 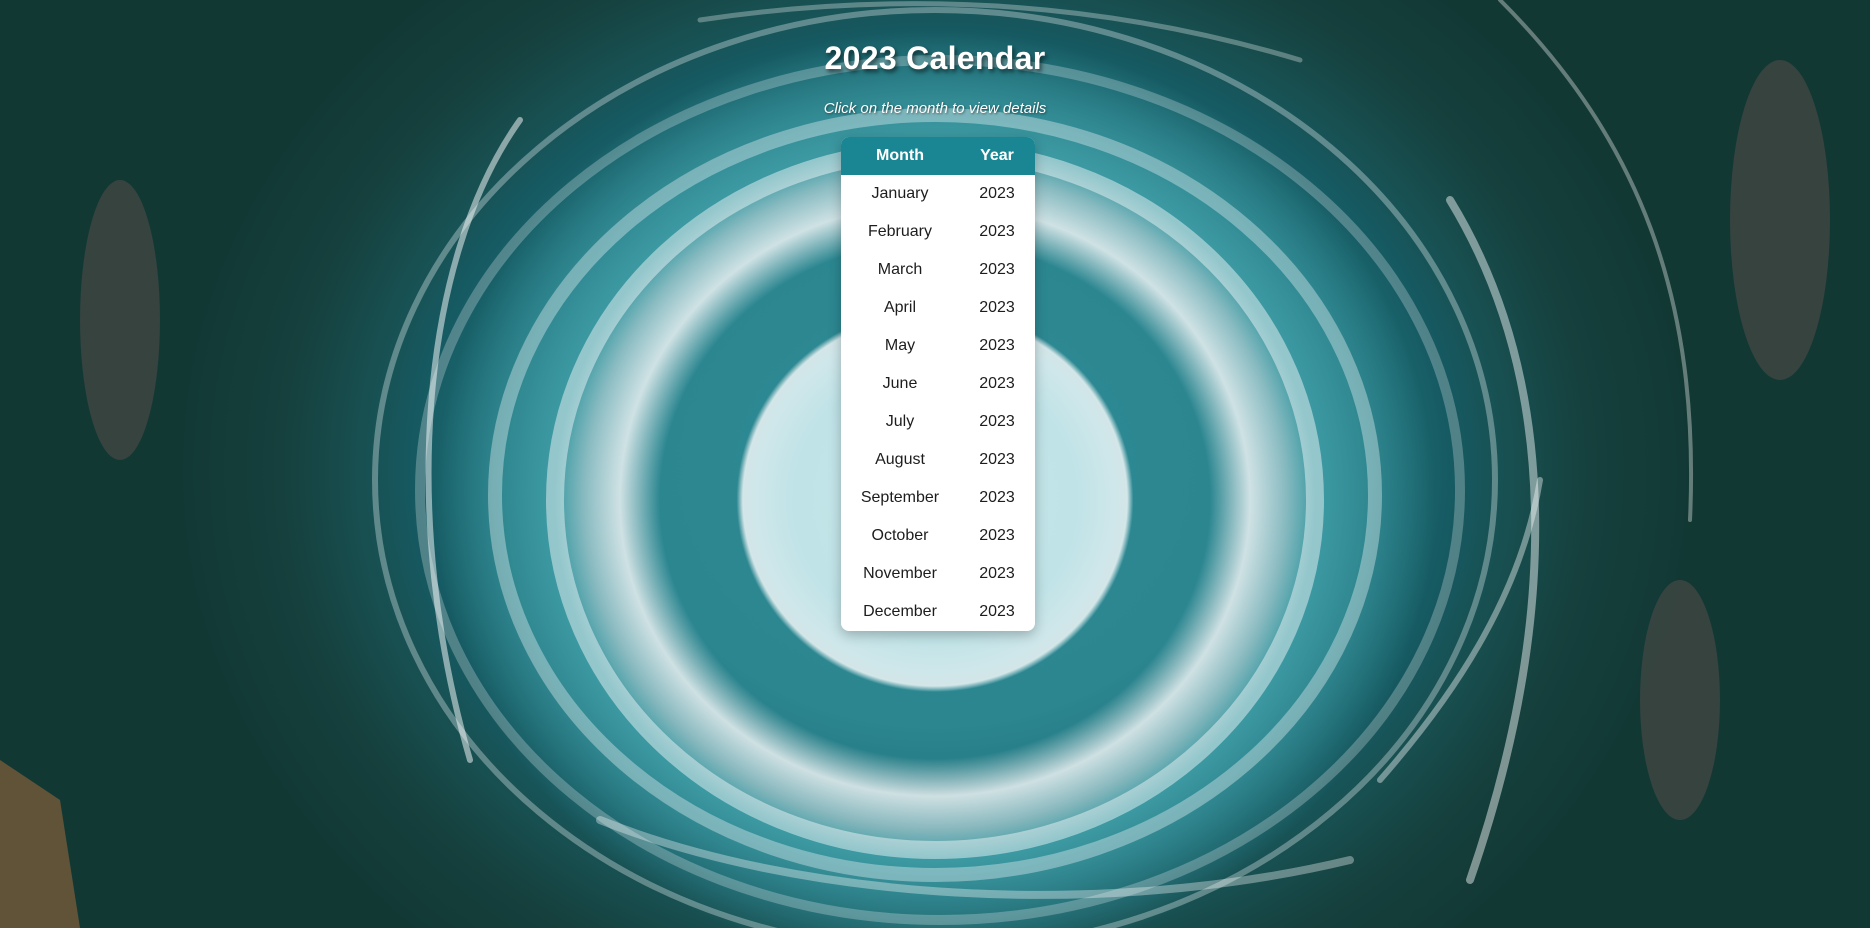 I want to click on month-cell: October, so click(x=900, y=536).